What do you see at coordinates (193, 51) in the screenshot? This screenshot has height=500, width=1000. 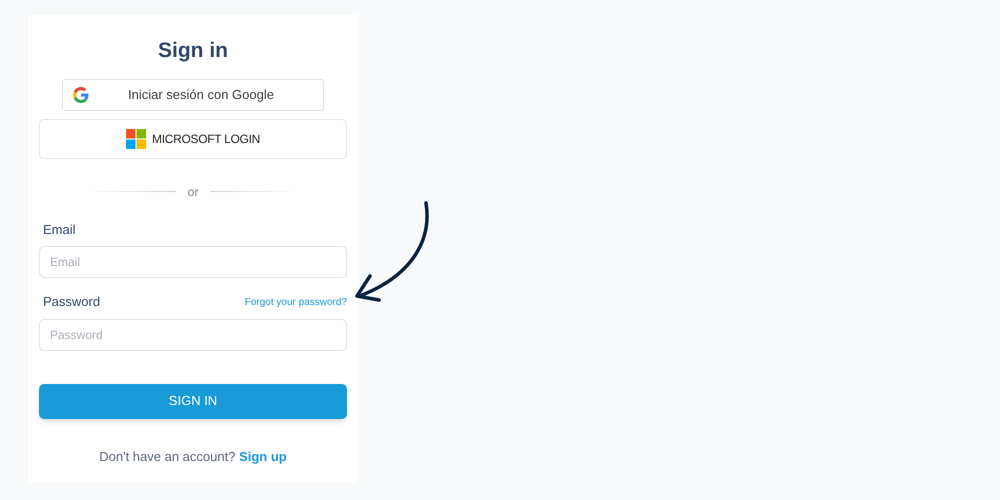 I see `sign-in-title: Sign in` at bounding box center [193, 51].